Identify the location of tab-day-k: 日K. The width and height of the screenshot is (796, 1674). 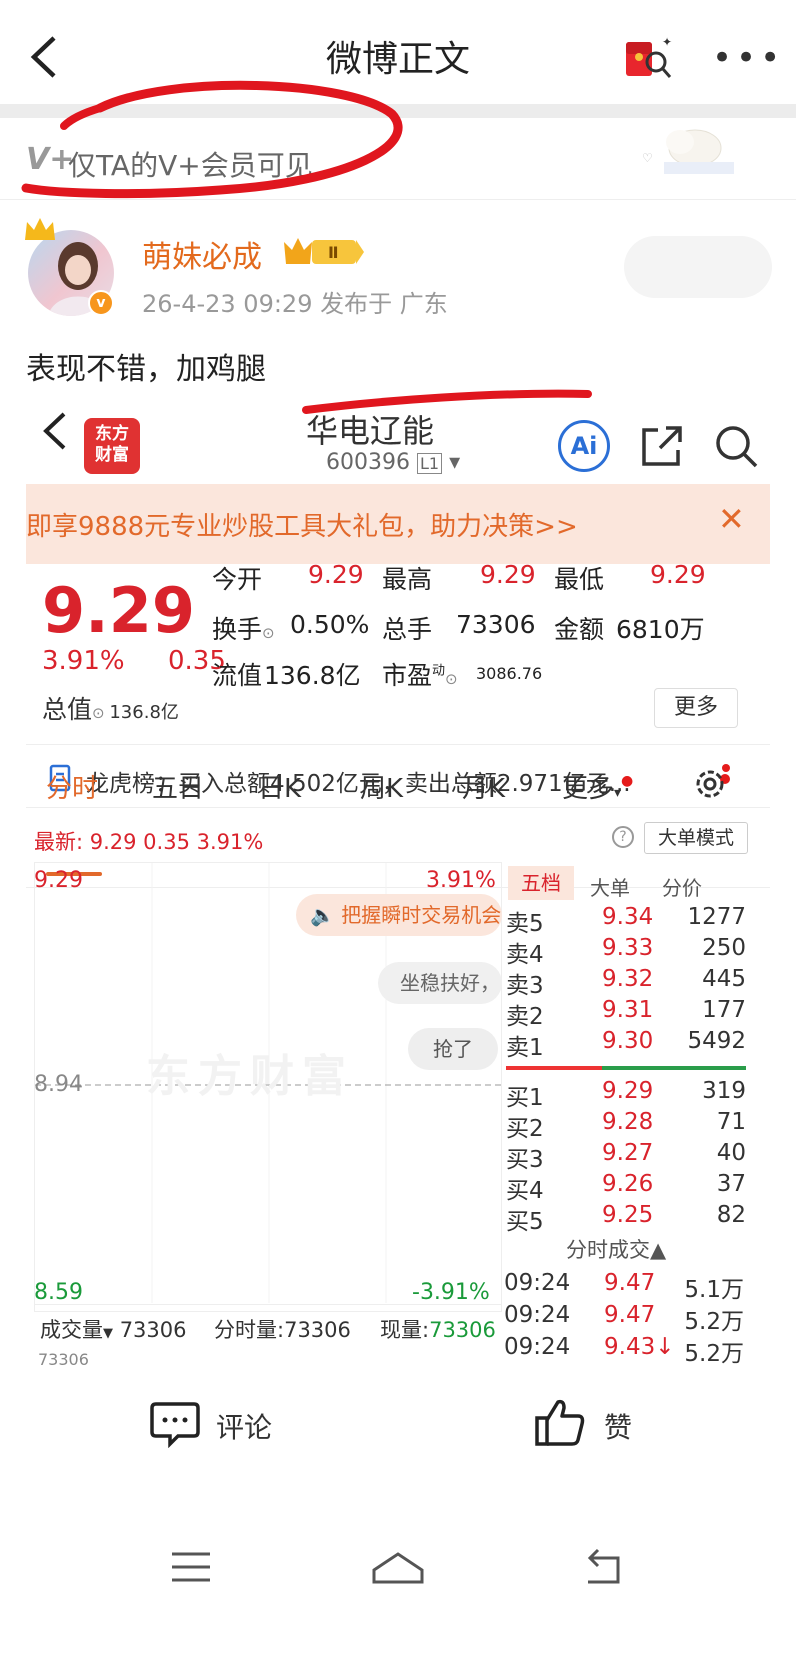
(280, 789).